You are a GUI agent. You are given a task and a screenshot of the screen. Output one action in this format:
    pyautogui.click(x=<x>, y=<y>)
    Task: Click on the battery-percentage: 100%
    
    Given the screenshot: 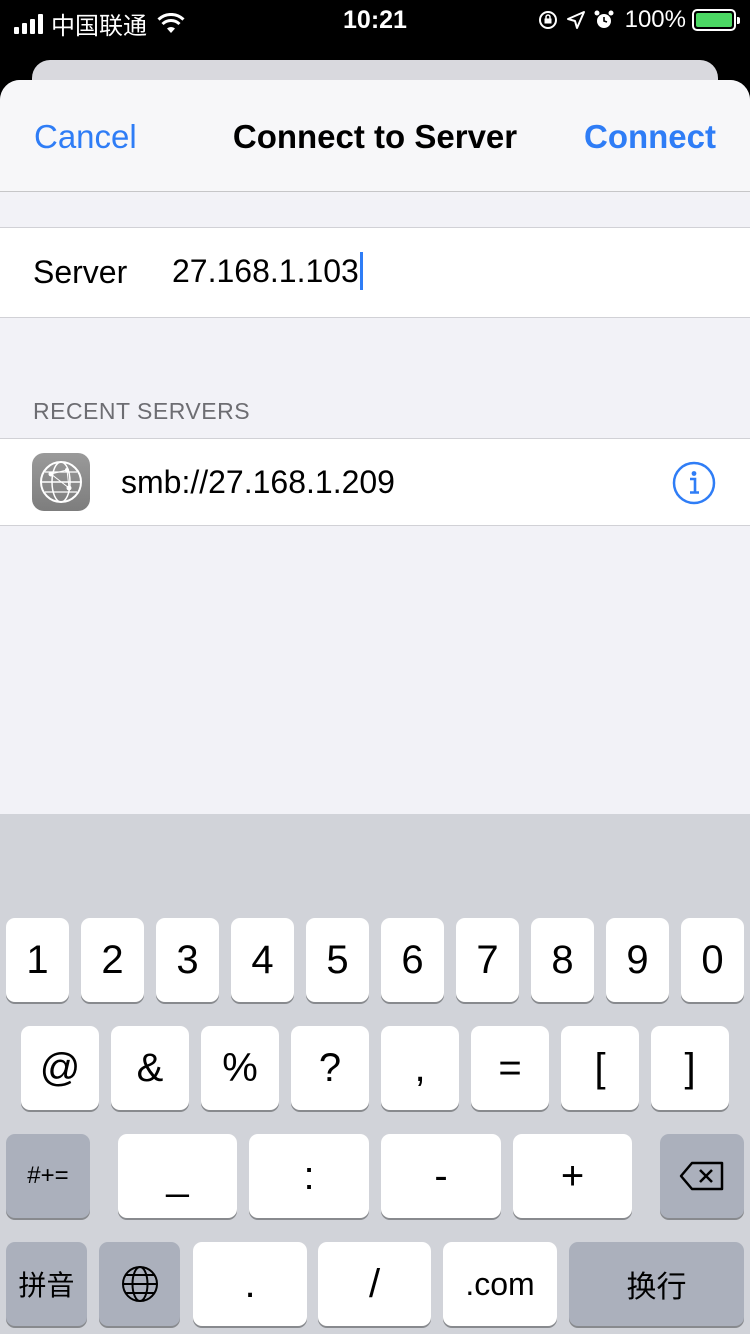 What is the action you would take?
    pyautogui.click(x=655, y=19)
    